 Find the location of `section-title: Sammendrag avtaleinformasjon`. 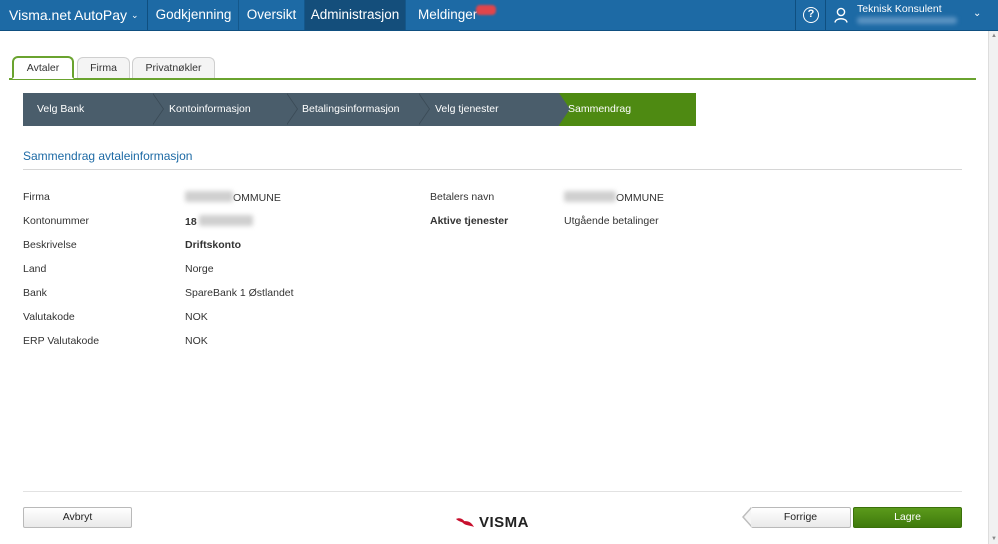

section-title: Sammendrag avtaleinformasjon is located at coordinates (108, 156).